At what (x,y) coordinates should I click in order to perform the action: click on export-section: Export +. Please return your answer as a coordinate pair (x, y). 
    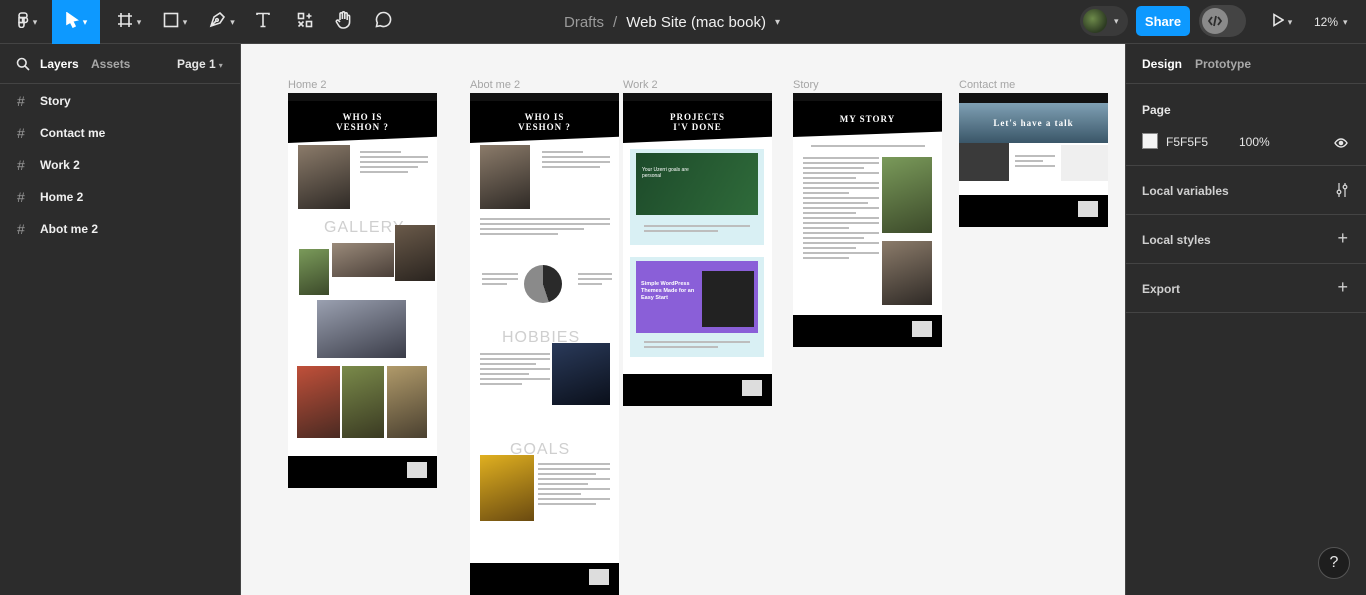
    Looking at the image, I should click on (1246, 288).